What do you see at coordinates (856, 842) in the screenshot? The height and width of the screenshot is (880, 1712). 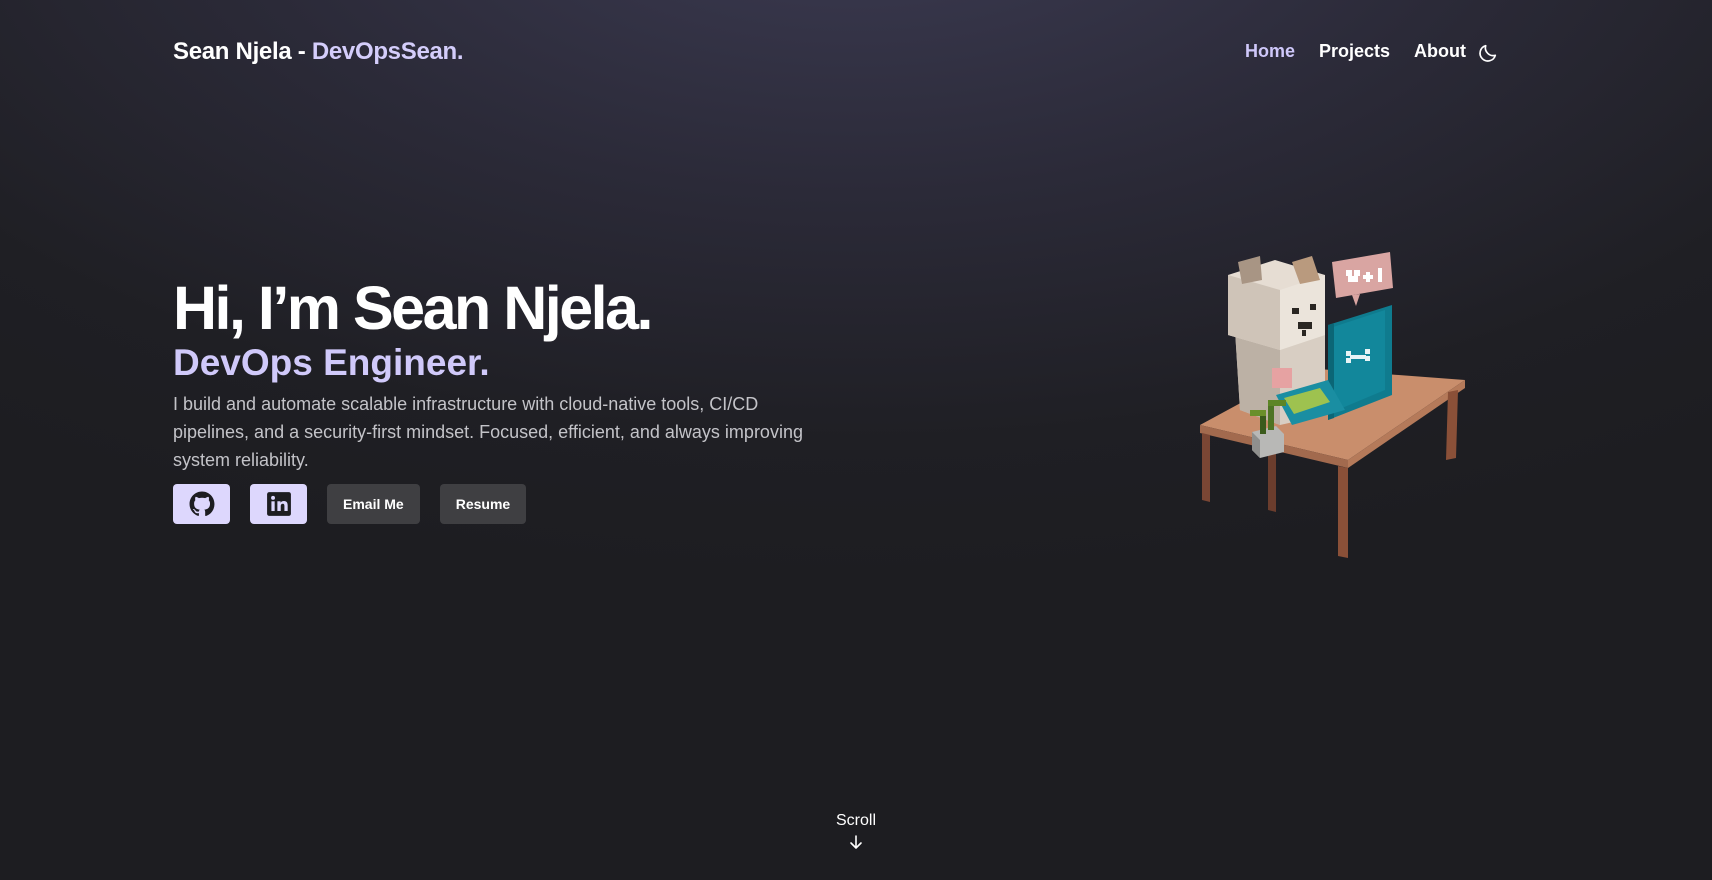 I see `arrow-down-icon` at bounding box center [856, 842].